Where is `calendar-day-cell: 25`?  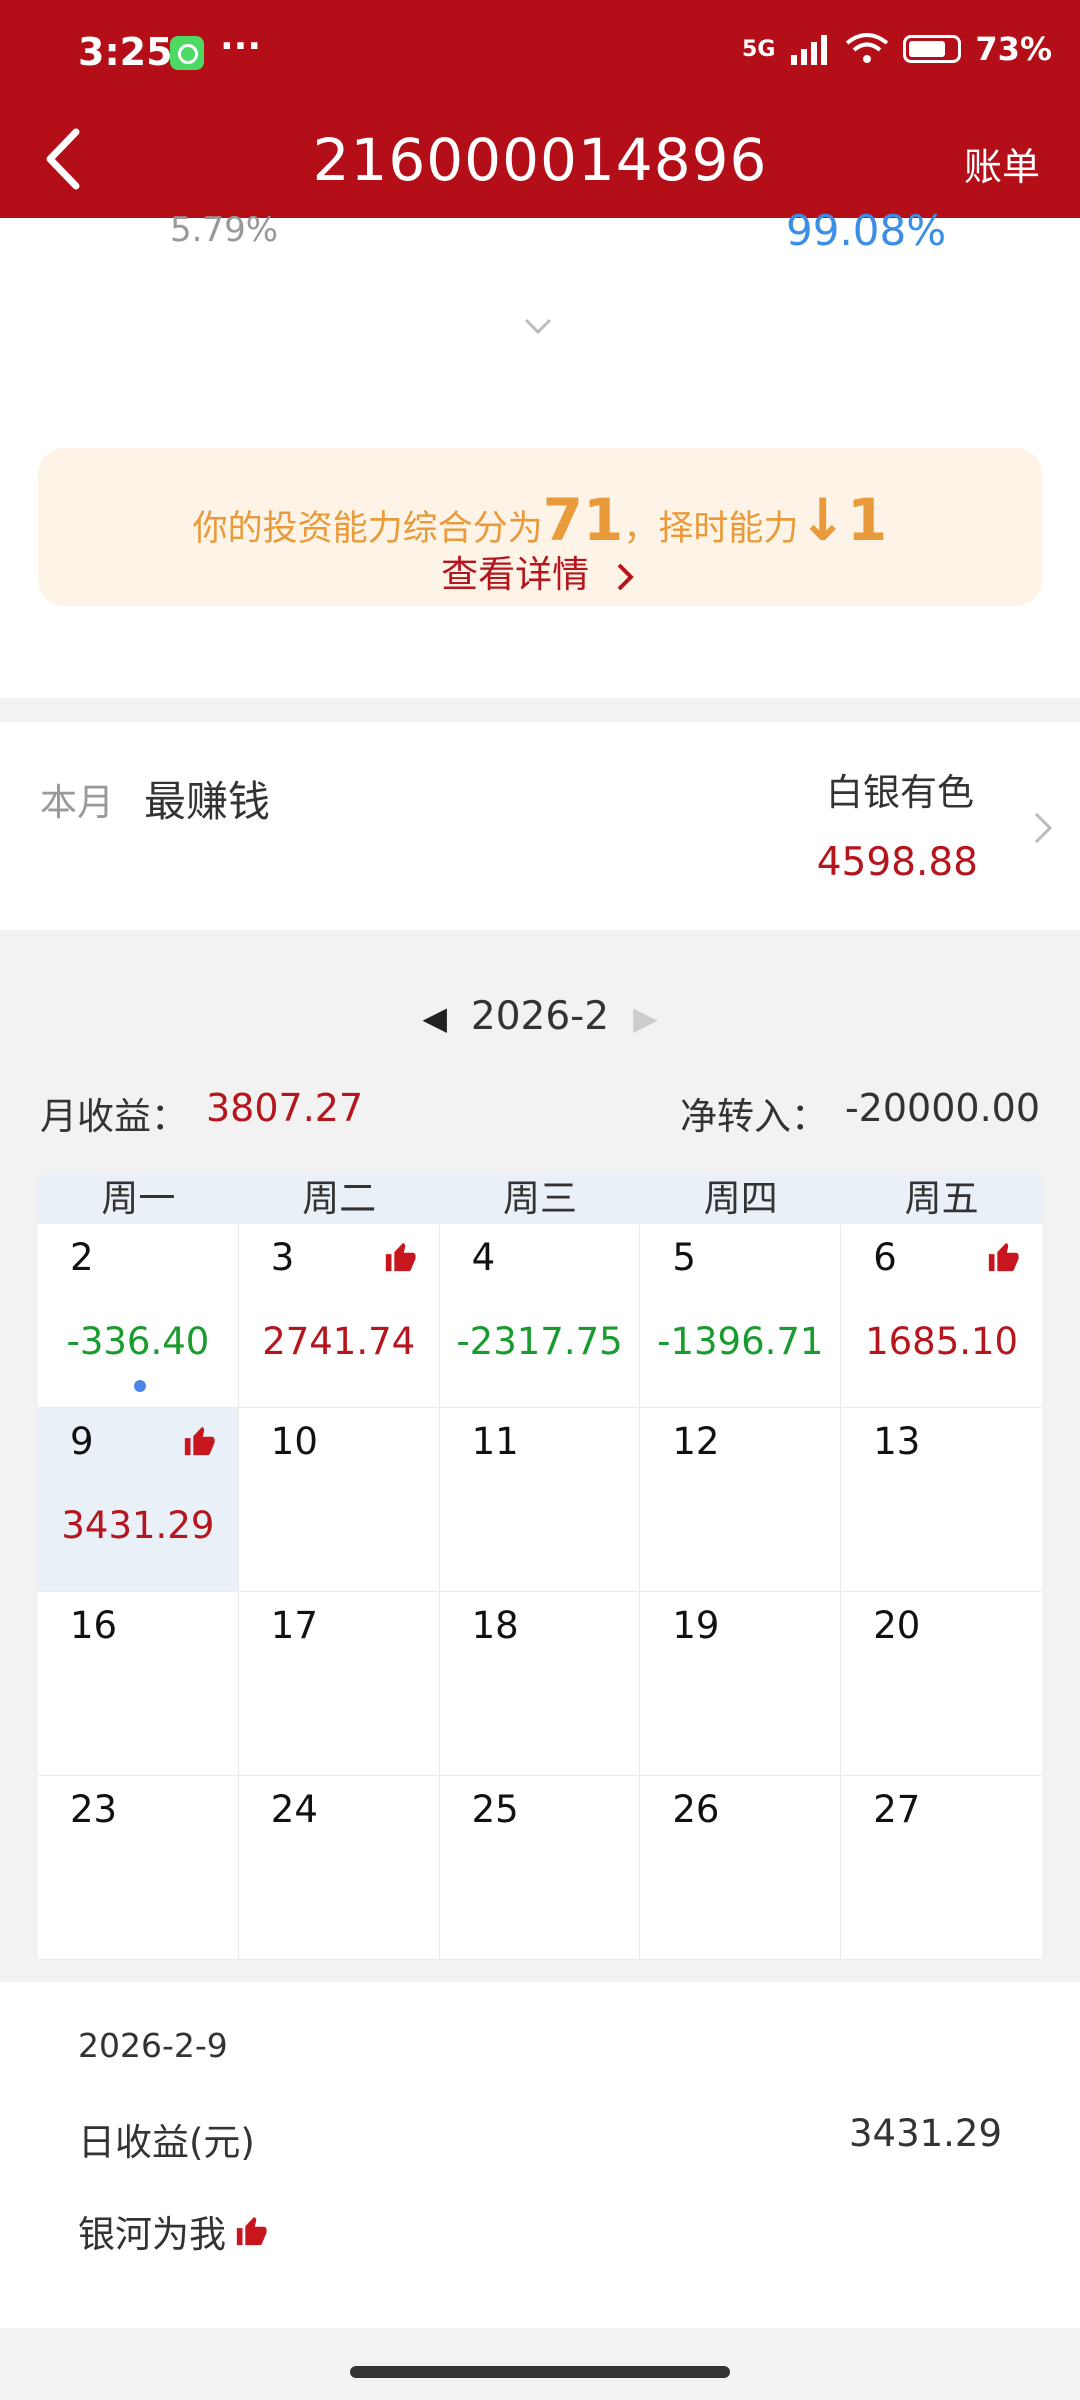
calendar-day-cell: 25 is located at coordinates (540, 1868).